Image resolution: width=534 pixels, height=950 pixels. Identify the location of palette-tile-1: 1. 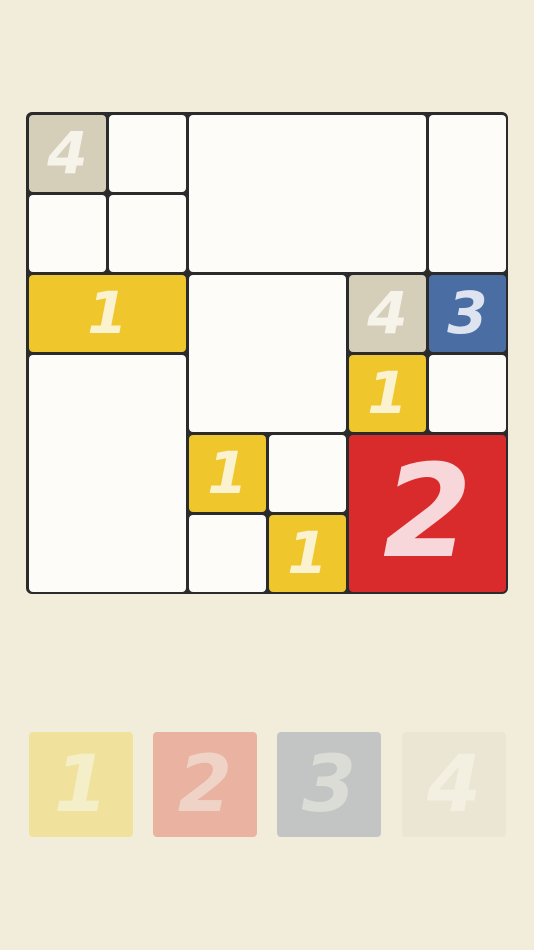
(81, 784).